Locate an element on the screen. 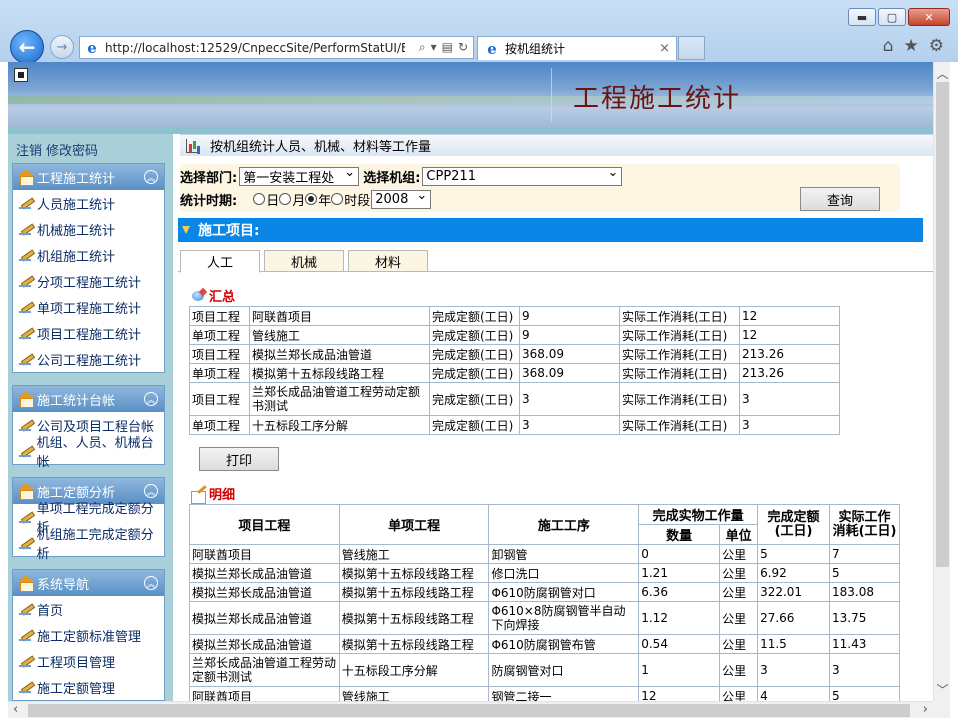 This screenshot has height=728, width=958. sidebar-item: 公司工程施工统计 is located at coordinates (88, 359).